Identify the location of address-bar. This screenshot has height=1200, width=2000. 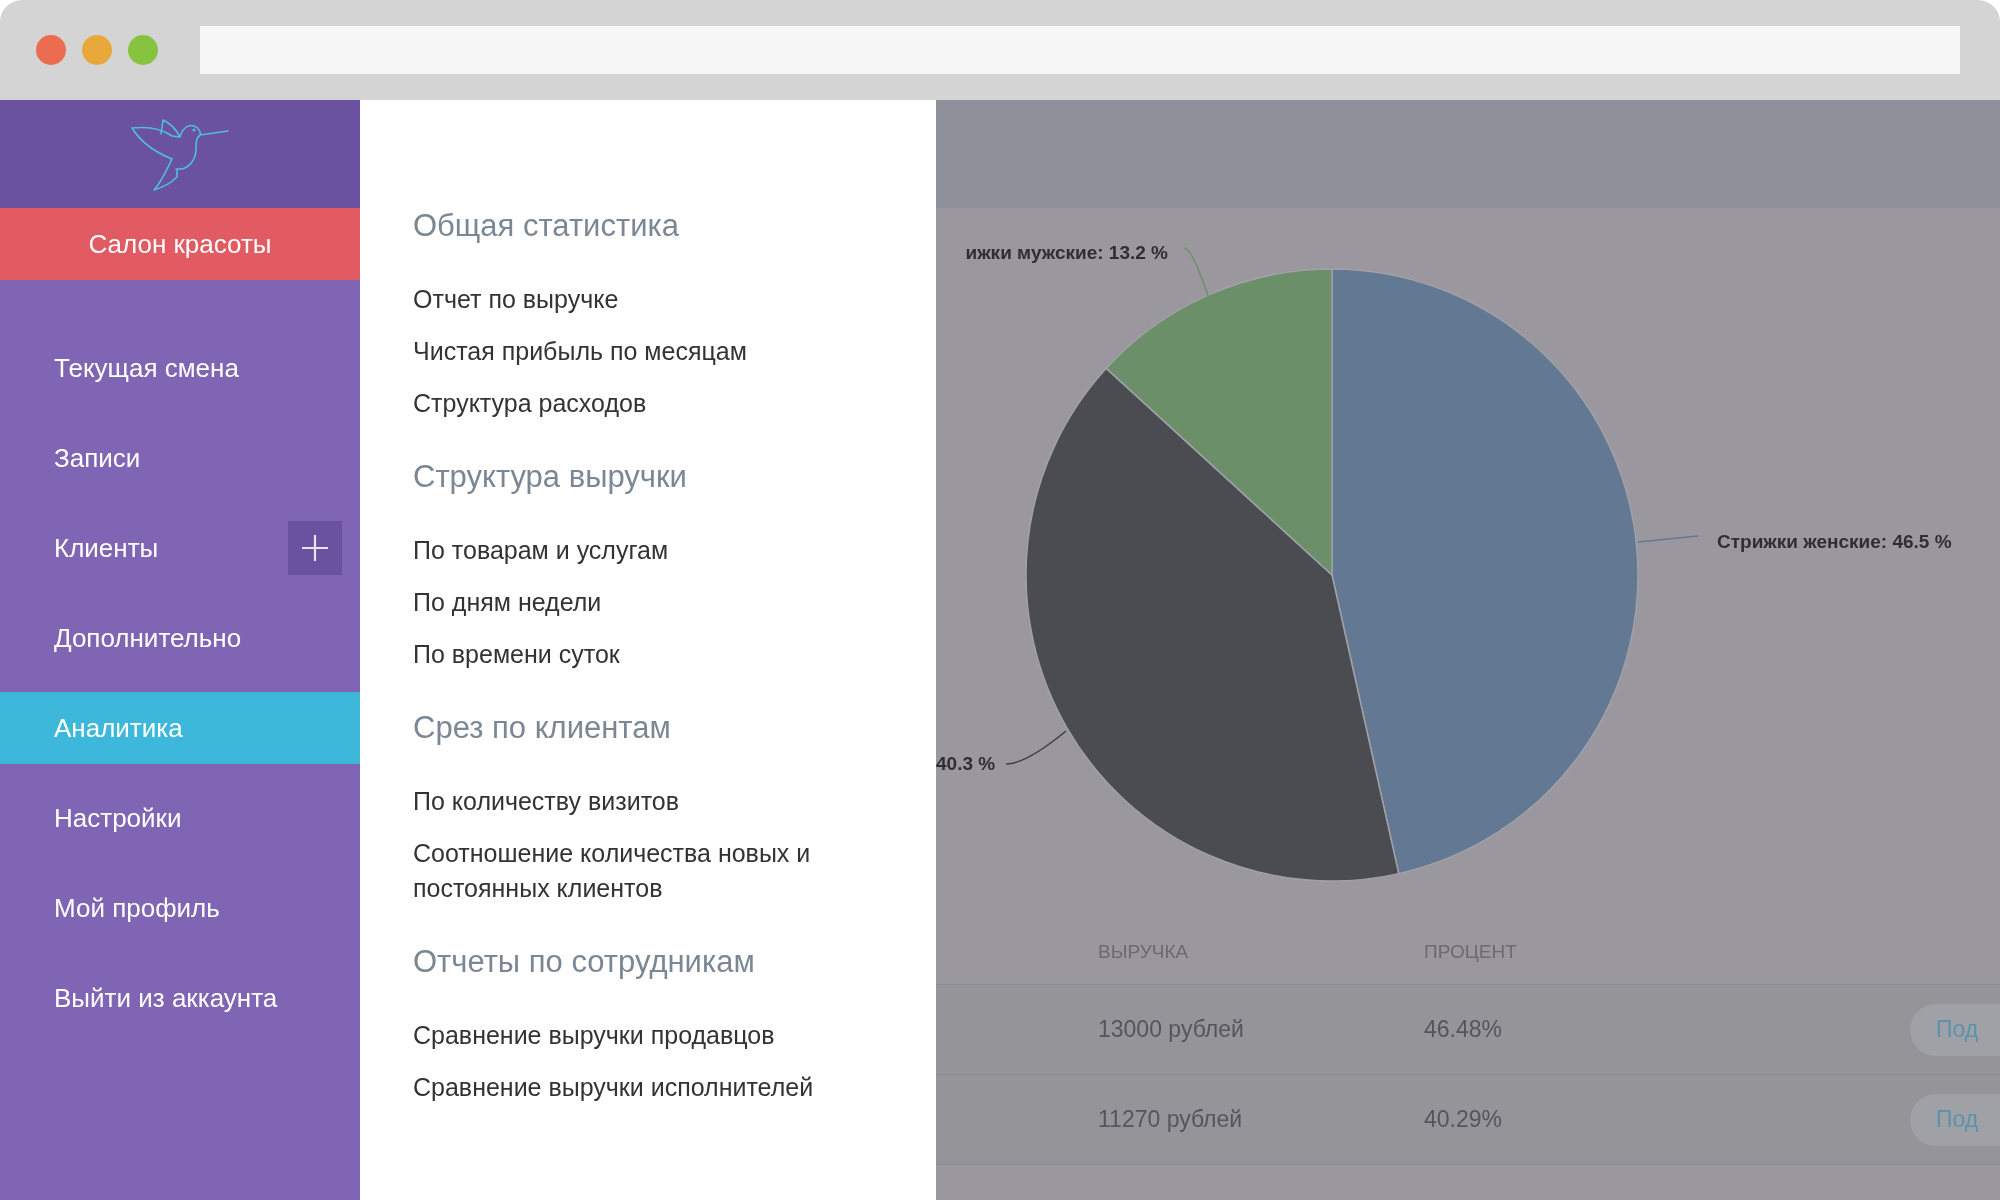
(1080, 50).